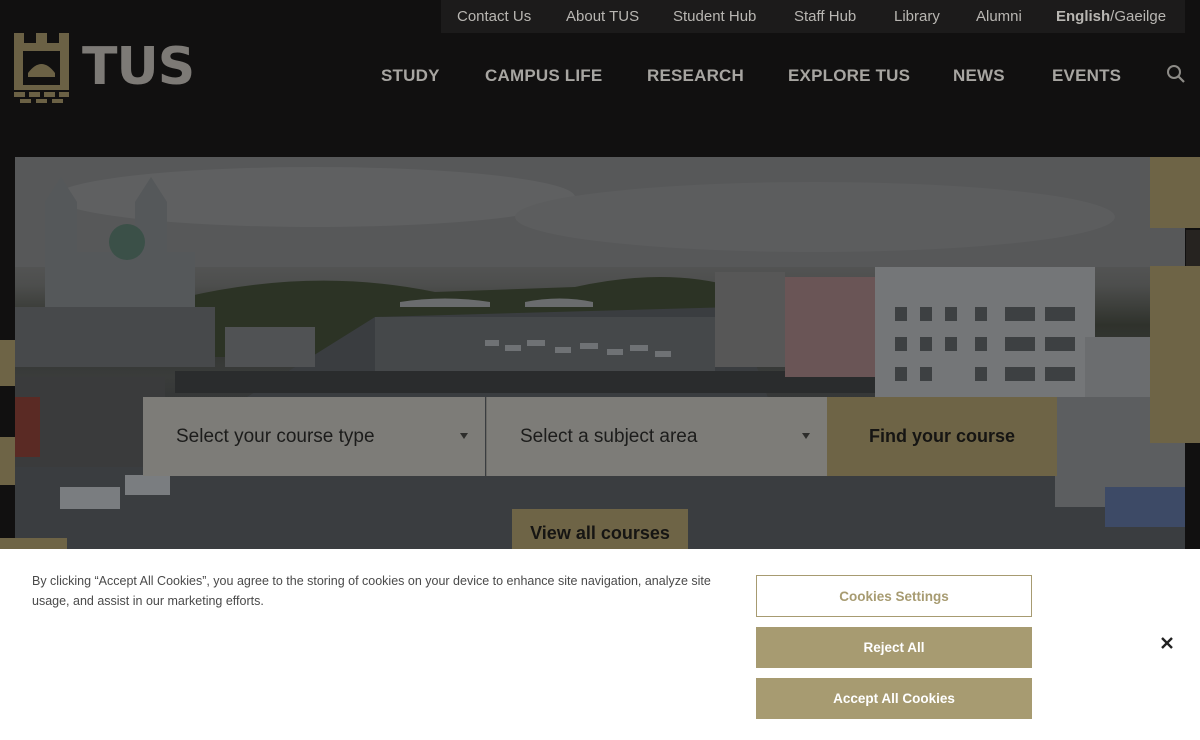 The image size is (1200, 740). I want to click on accept-all-cookies-button: Accept All Cookies, so click(894, 698).